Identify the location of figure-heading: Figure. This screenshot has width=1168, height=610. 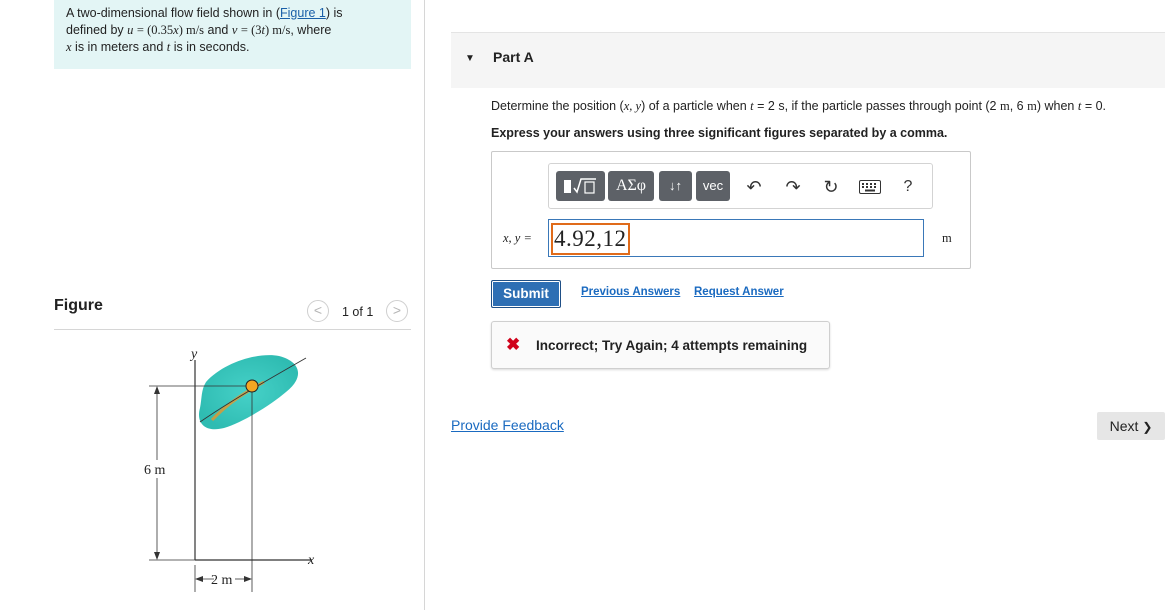
(78, 305).